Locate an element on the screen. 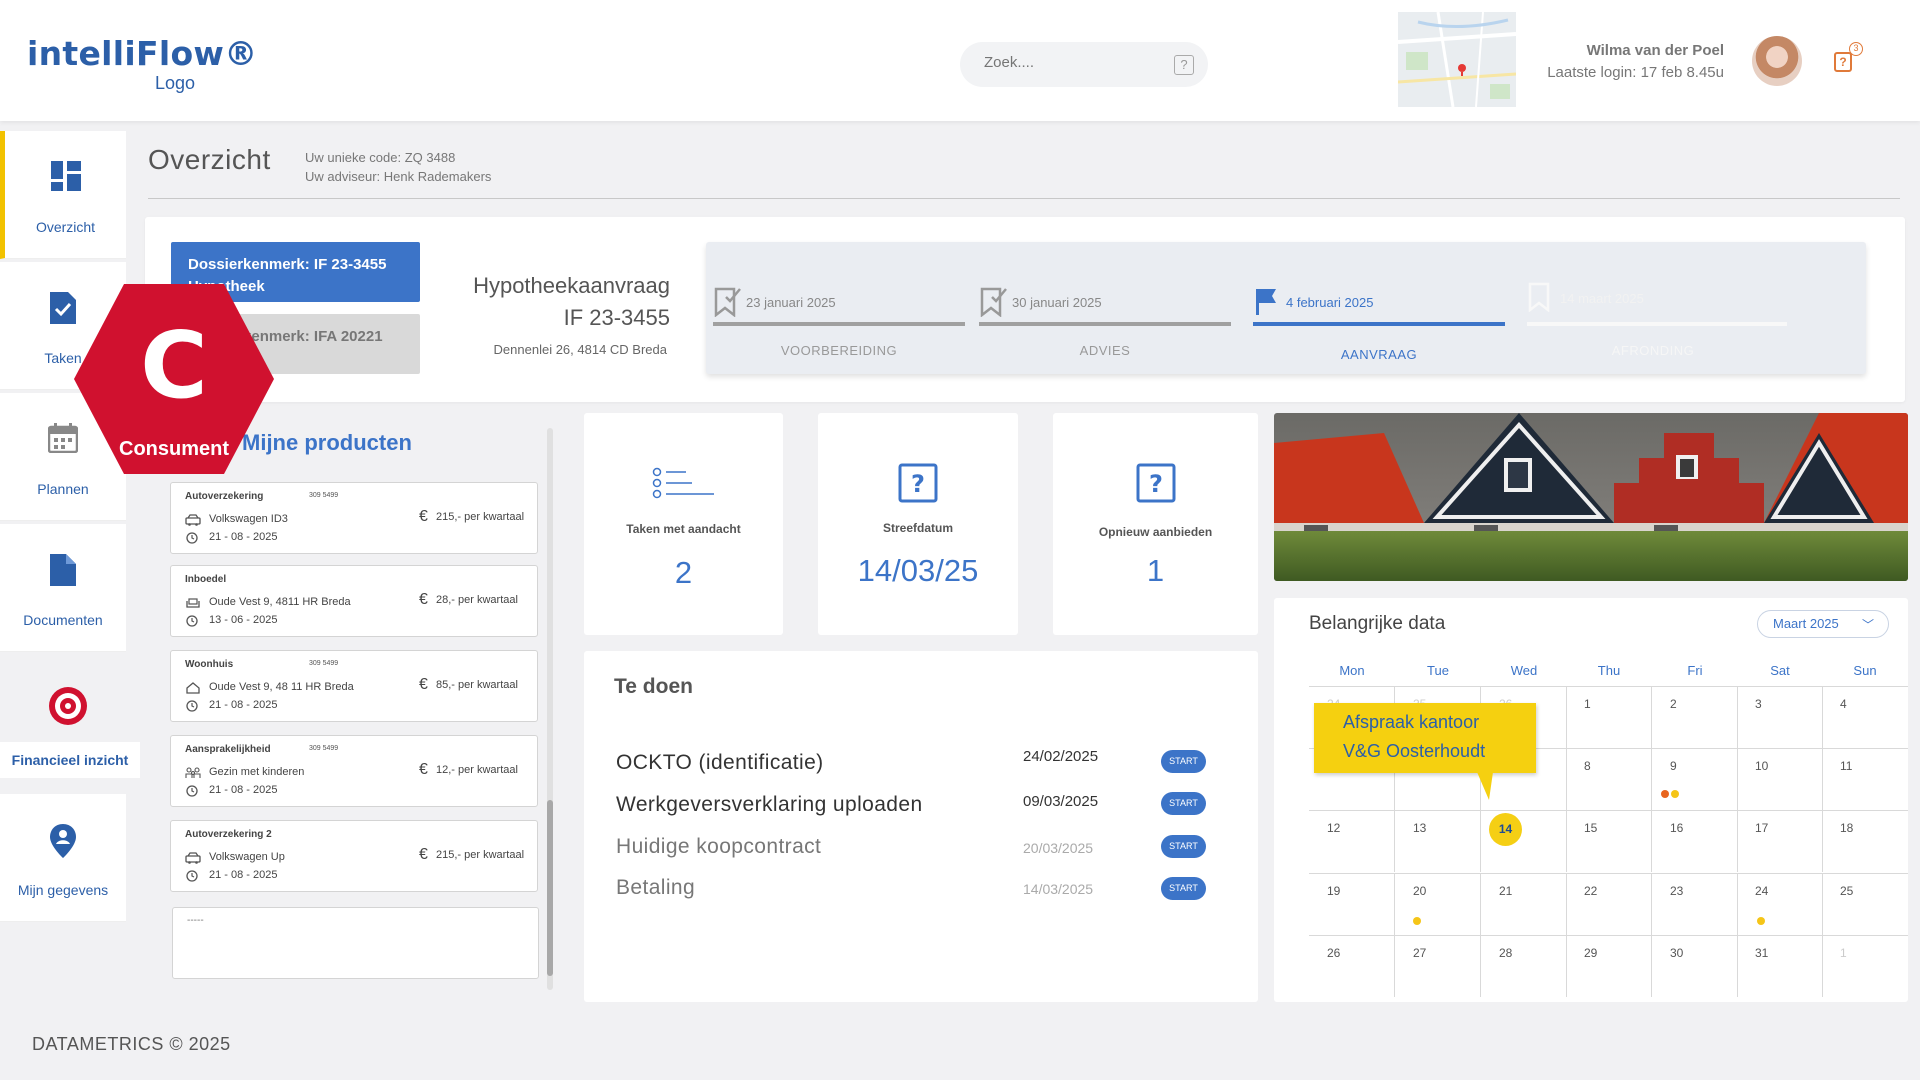 This screenshot has width=1920, height=1080. todo-item: Huidige koopcontract 20/03/2025 START is located at coordinates (916, 849).